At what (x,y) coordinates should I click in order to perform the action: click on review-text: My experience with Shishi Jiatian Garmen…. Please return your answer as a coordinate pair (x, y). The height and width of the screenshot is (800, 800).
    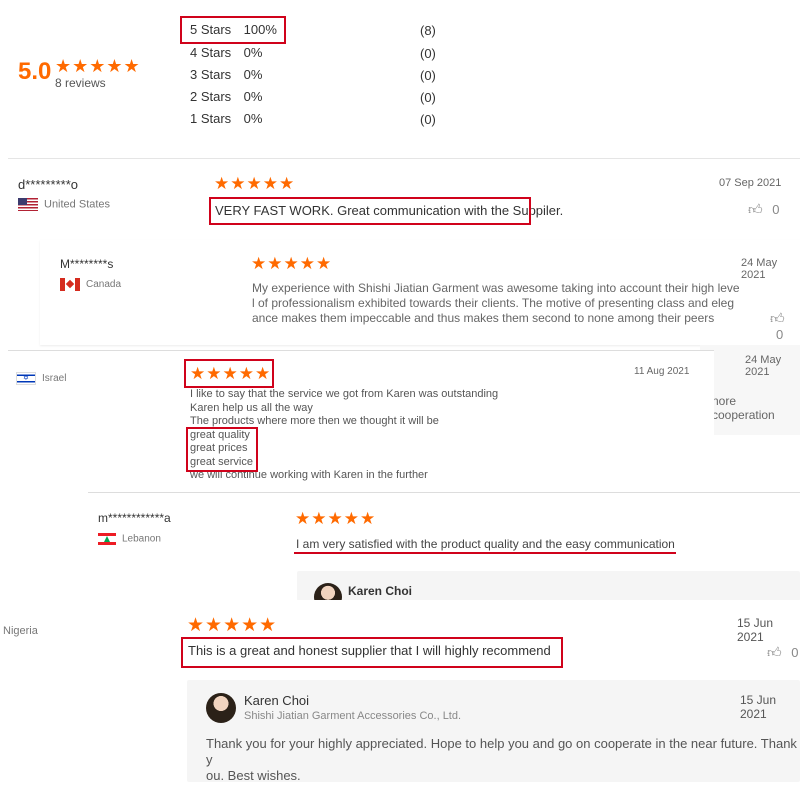
    Looking at the image, I should click on (496, 303).